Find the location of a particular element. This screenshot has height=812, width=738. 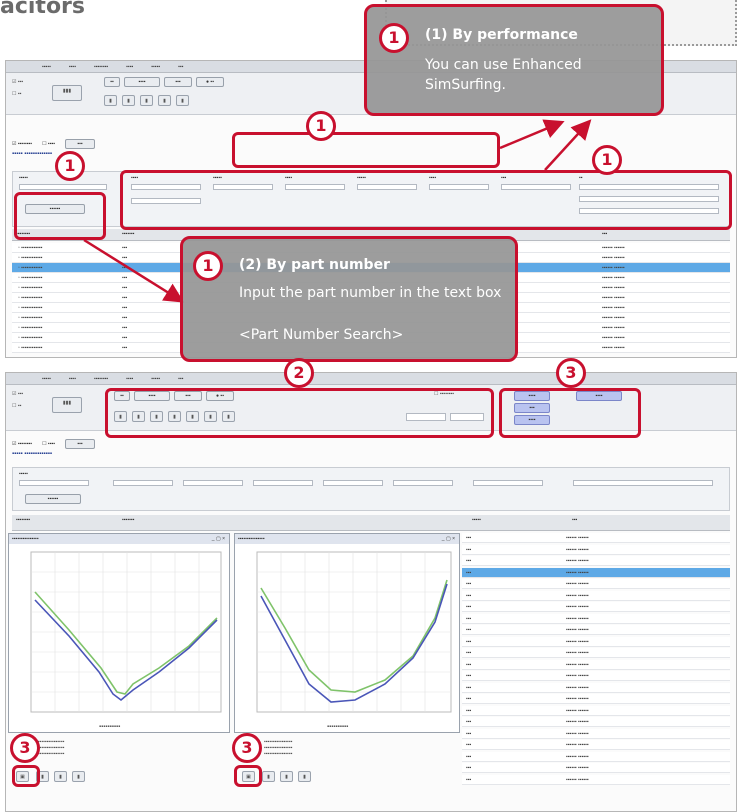

impedance-chart: ▪▪▪▪▪▪▪▪▪▪ is located at coordinates (126, 640).